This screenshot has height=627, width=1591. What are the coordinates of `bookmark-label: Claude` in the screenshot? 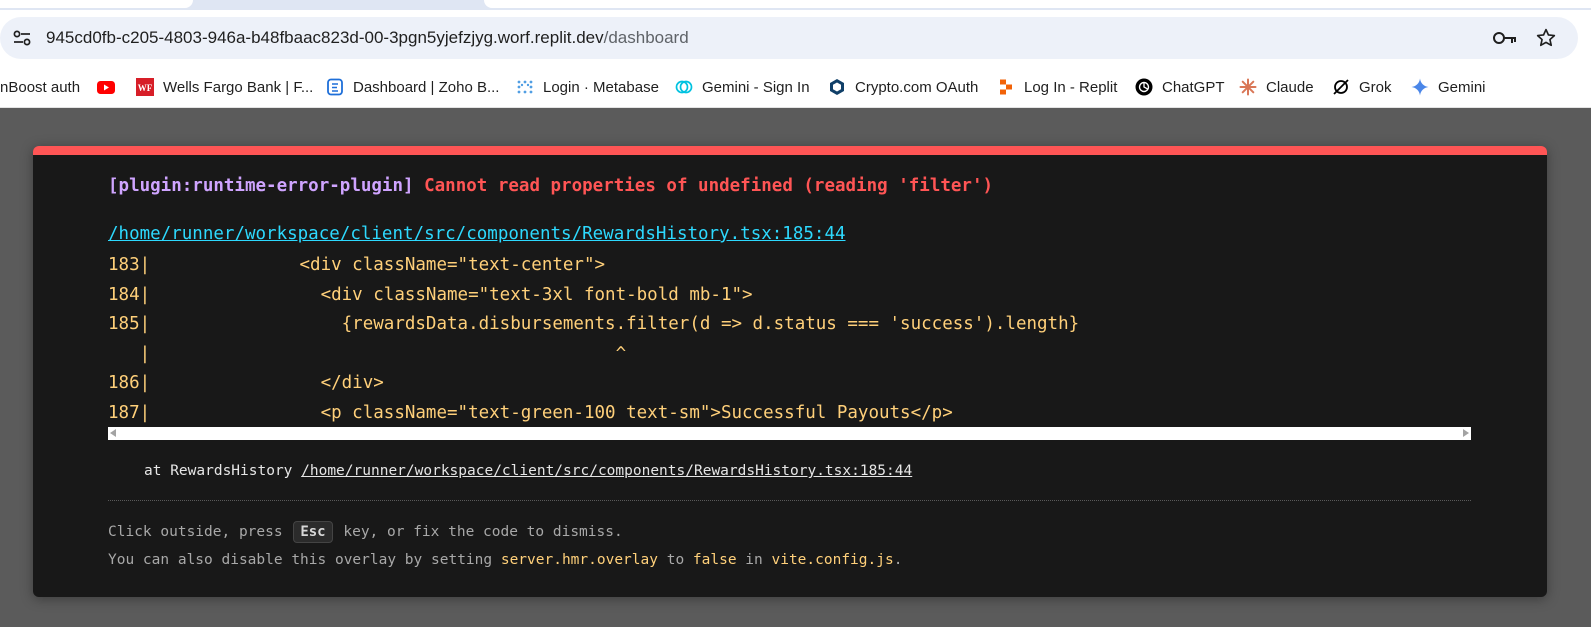 It's located at (1290, 87).